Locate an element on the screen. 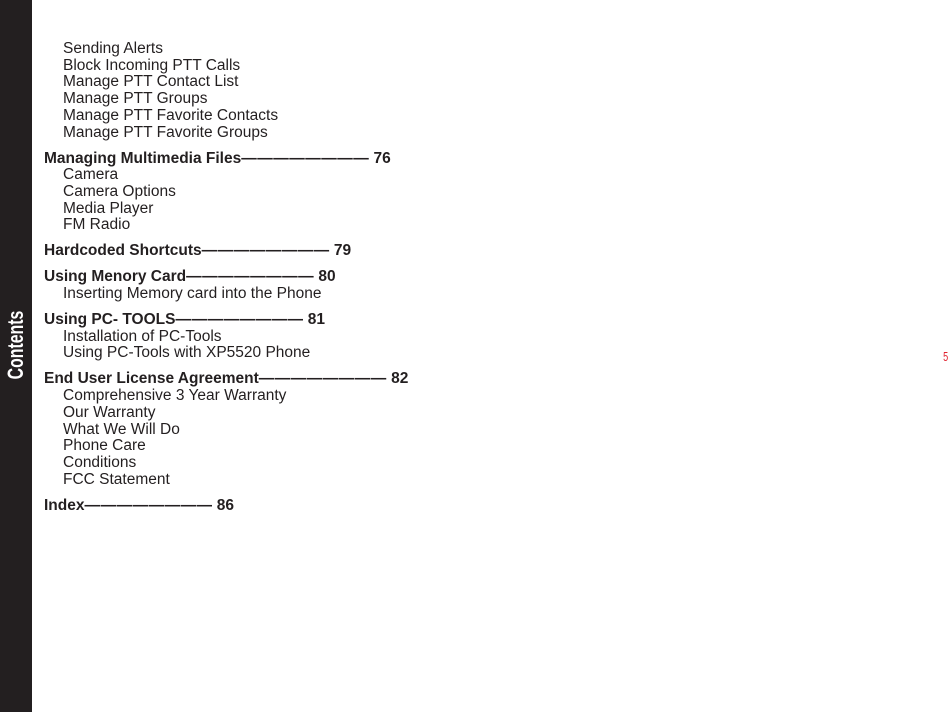  toc-section: Index———————— 86 is located at coordinates (226, 505).